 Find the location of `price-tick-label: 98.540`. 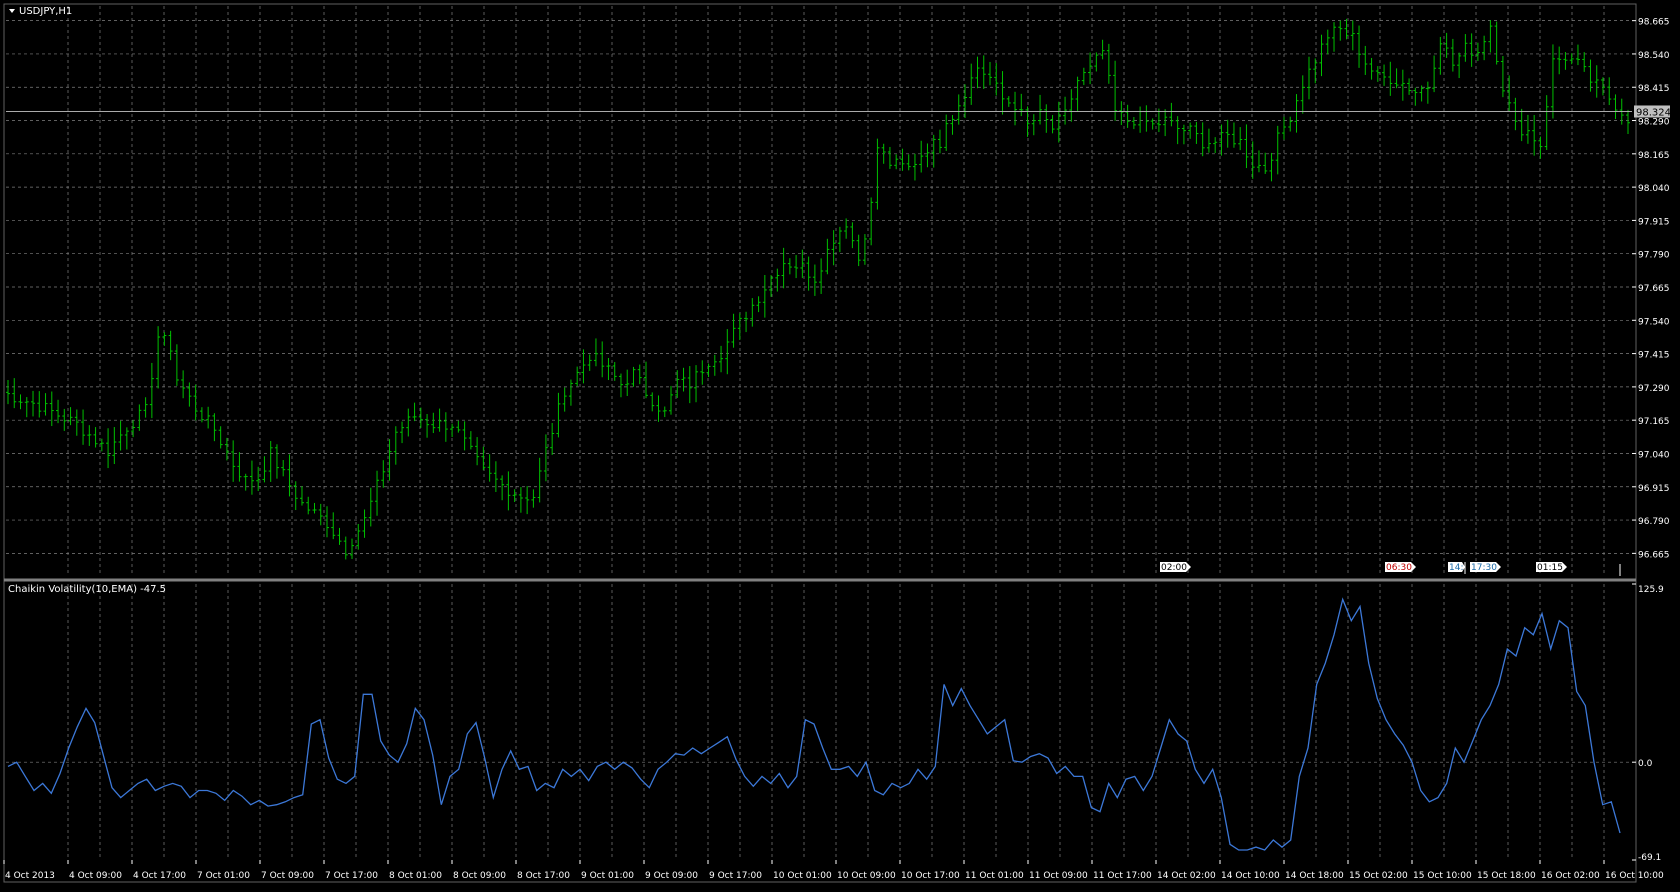

price-tick-label: 98.540 is located at coordinates (1654, 56).